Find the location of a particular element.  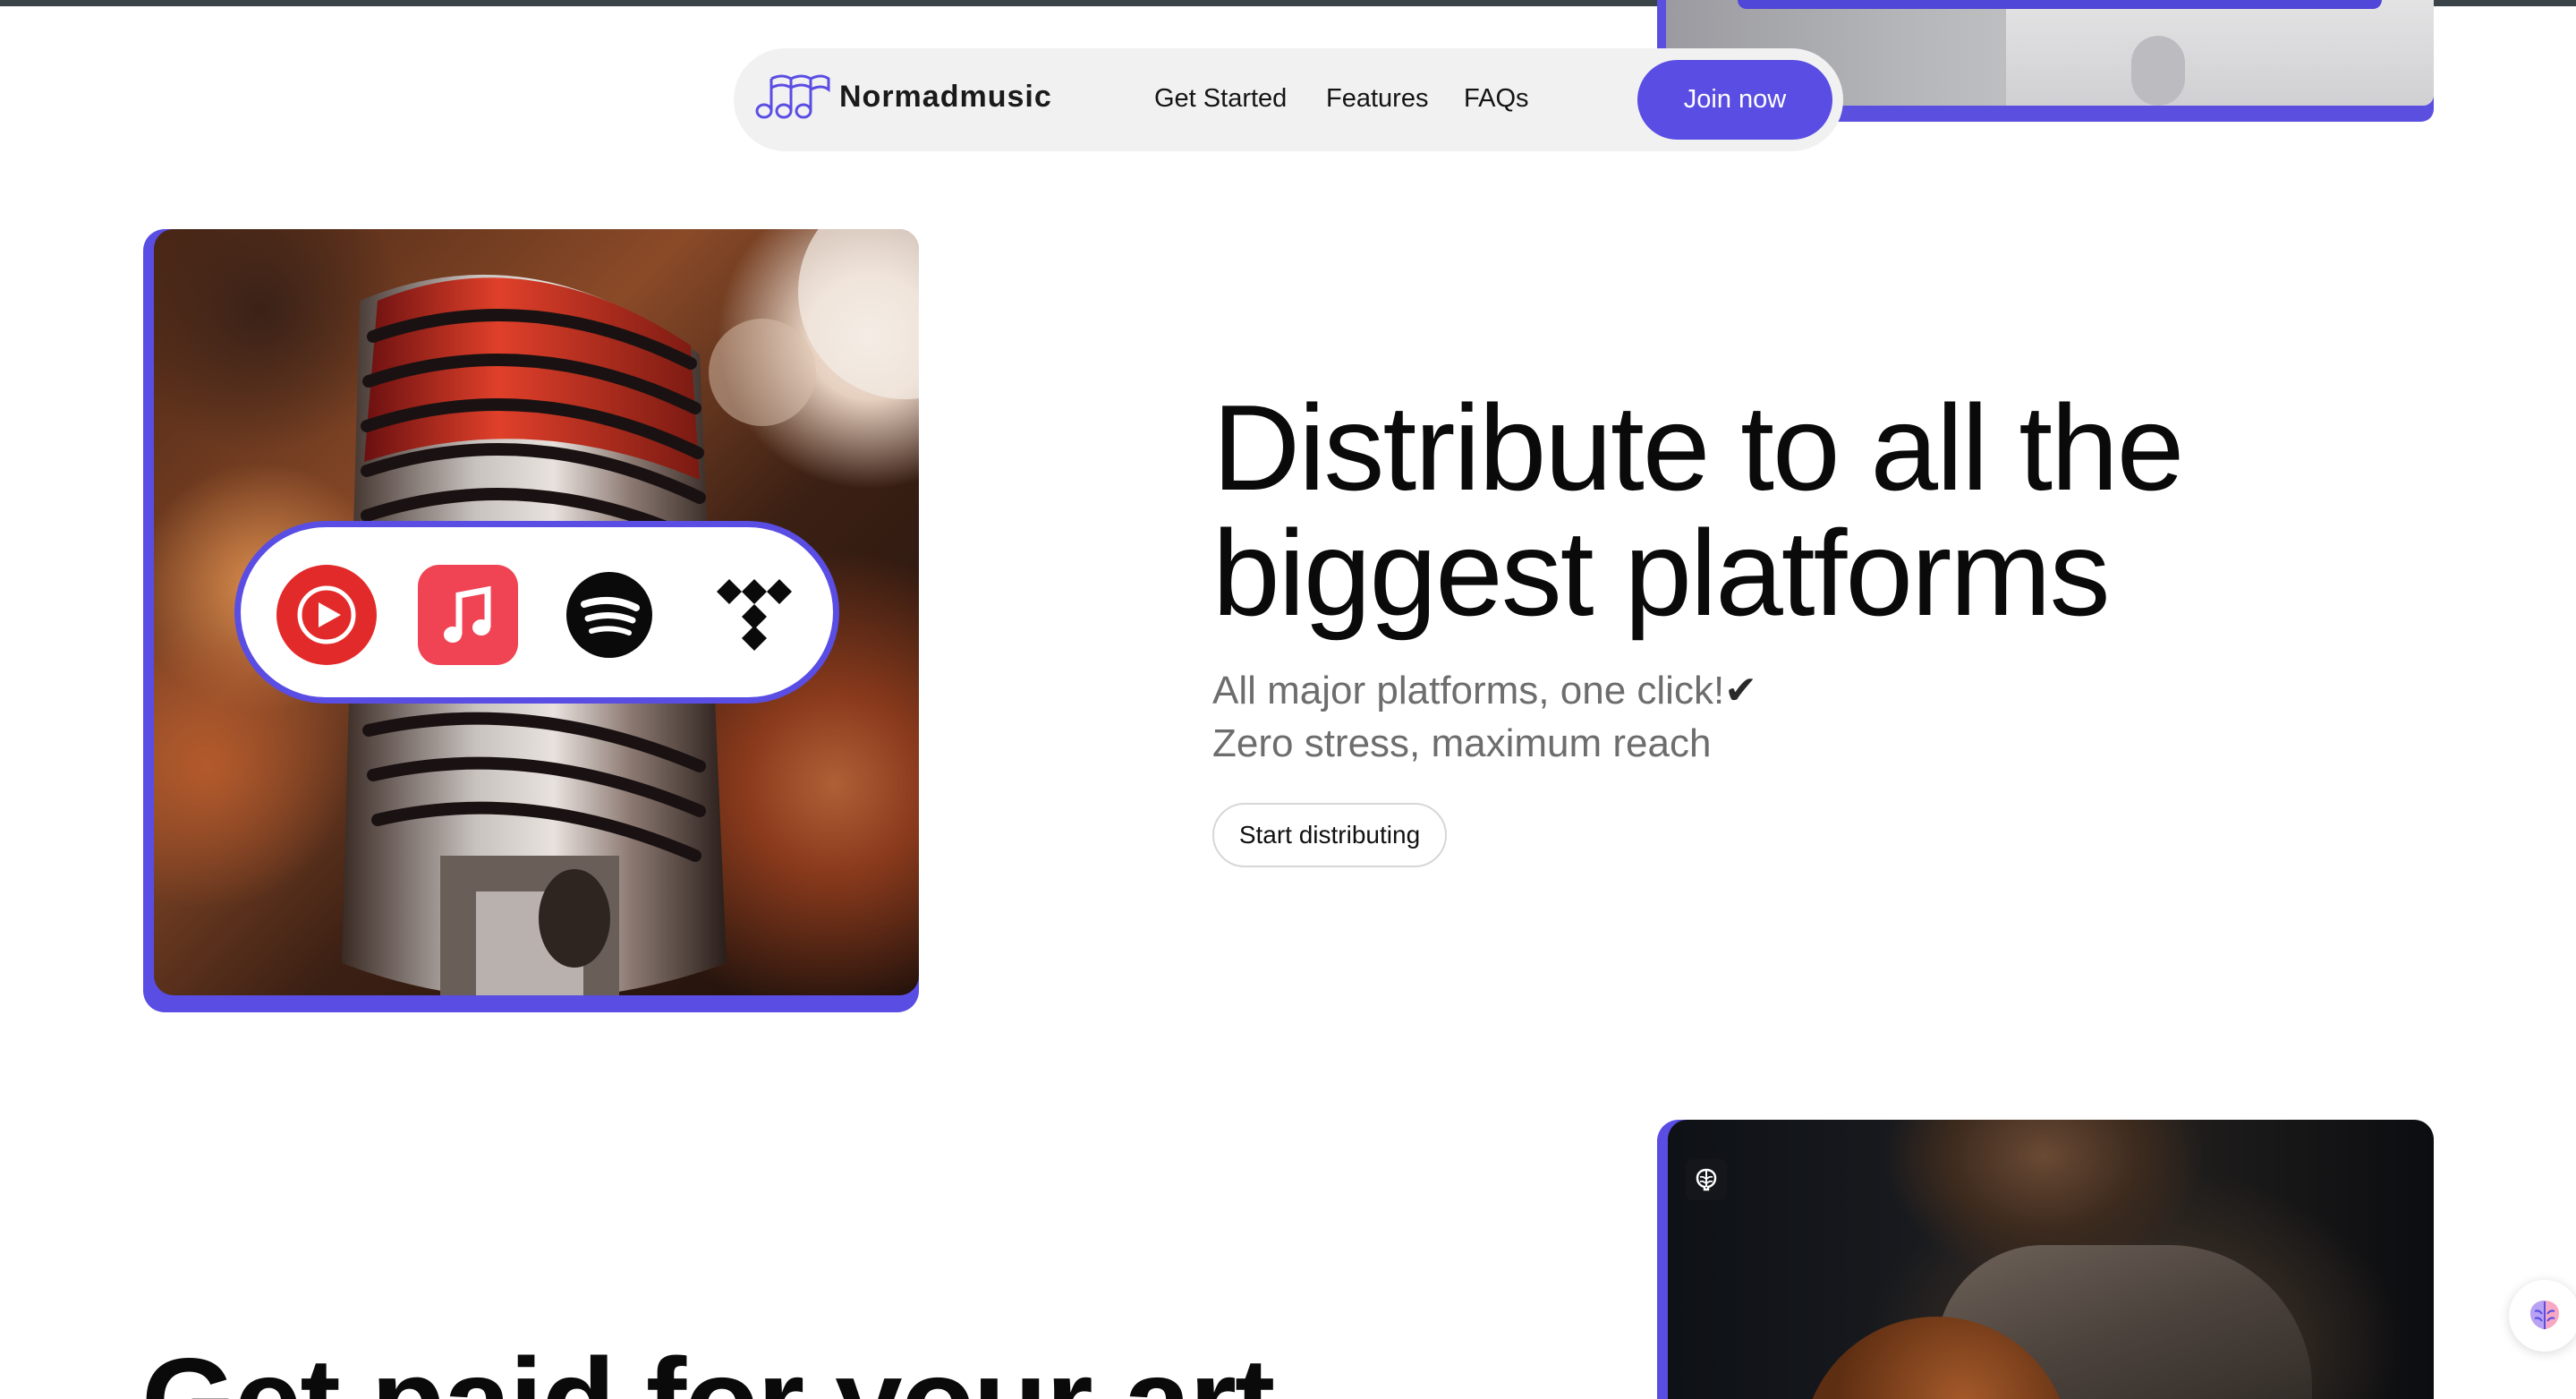

hero-title: Distribute to all the biggest platforms is located at coordinates (1749, 510).